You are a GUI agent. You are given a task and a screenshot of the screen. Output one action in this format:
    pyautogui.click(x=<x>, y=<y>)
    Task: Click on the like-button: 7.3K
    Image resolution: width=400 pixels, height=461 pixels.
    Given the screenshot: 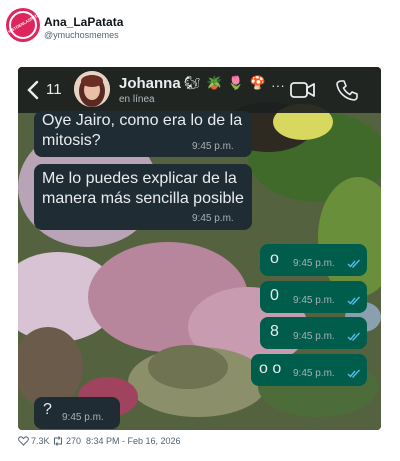 What is the action you would take?
    pyautogui.click(x=34, y=441)
    